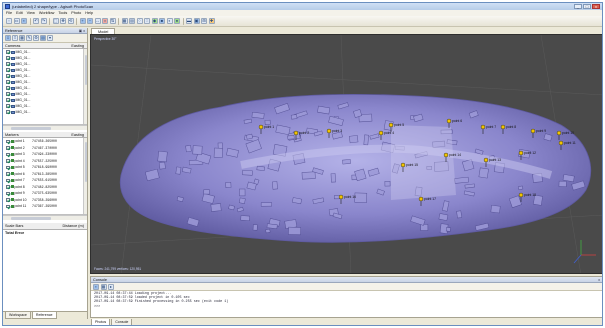 The image size is (605, 328). Describe the element at coordinates (96, 286) in the screenshot. I see `save-log-icon: ▪` at that location.